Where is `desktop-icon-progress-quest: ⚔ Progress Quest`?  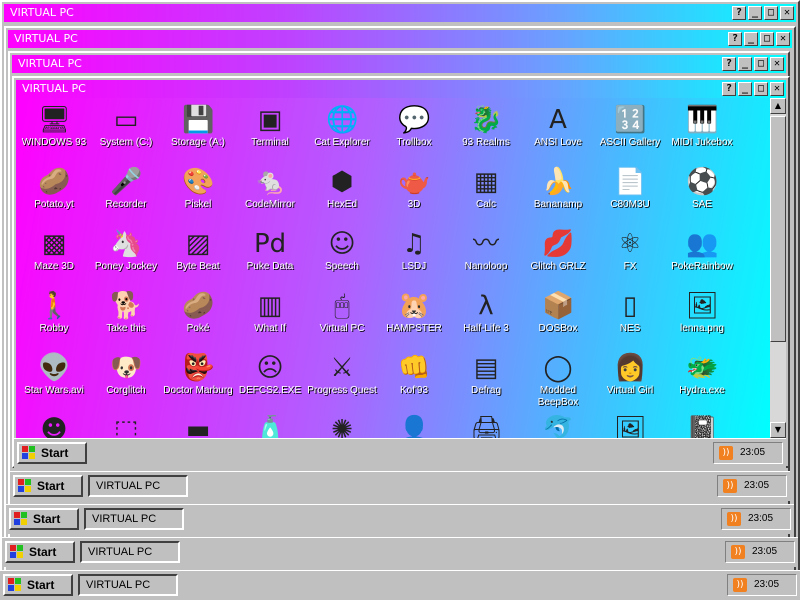
desktop-icon-progress-quest: ⚔ Progress Quest is located at coordinates (342, 383).